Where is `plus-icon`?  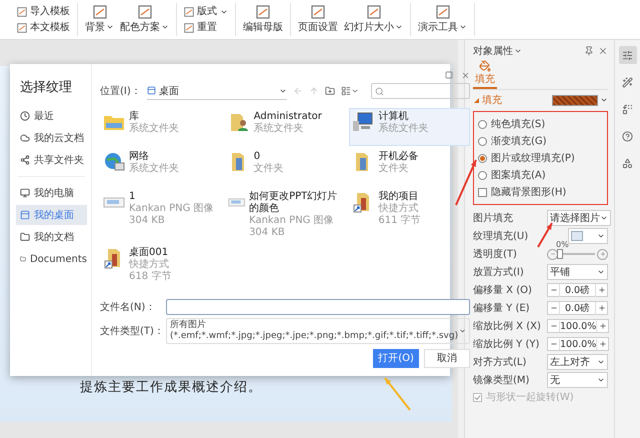
plus-icon is located at coordinates (603, 254).